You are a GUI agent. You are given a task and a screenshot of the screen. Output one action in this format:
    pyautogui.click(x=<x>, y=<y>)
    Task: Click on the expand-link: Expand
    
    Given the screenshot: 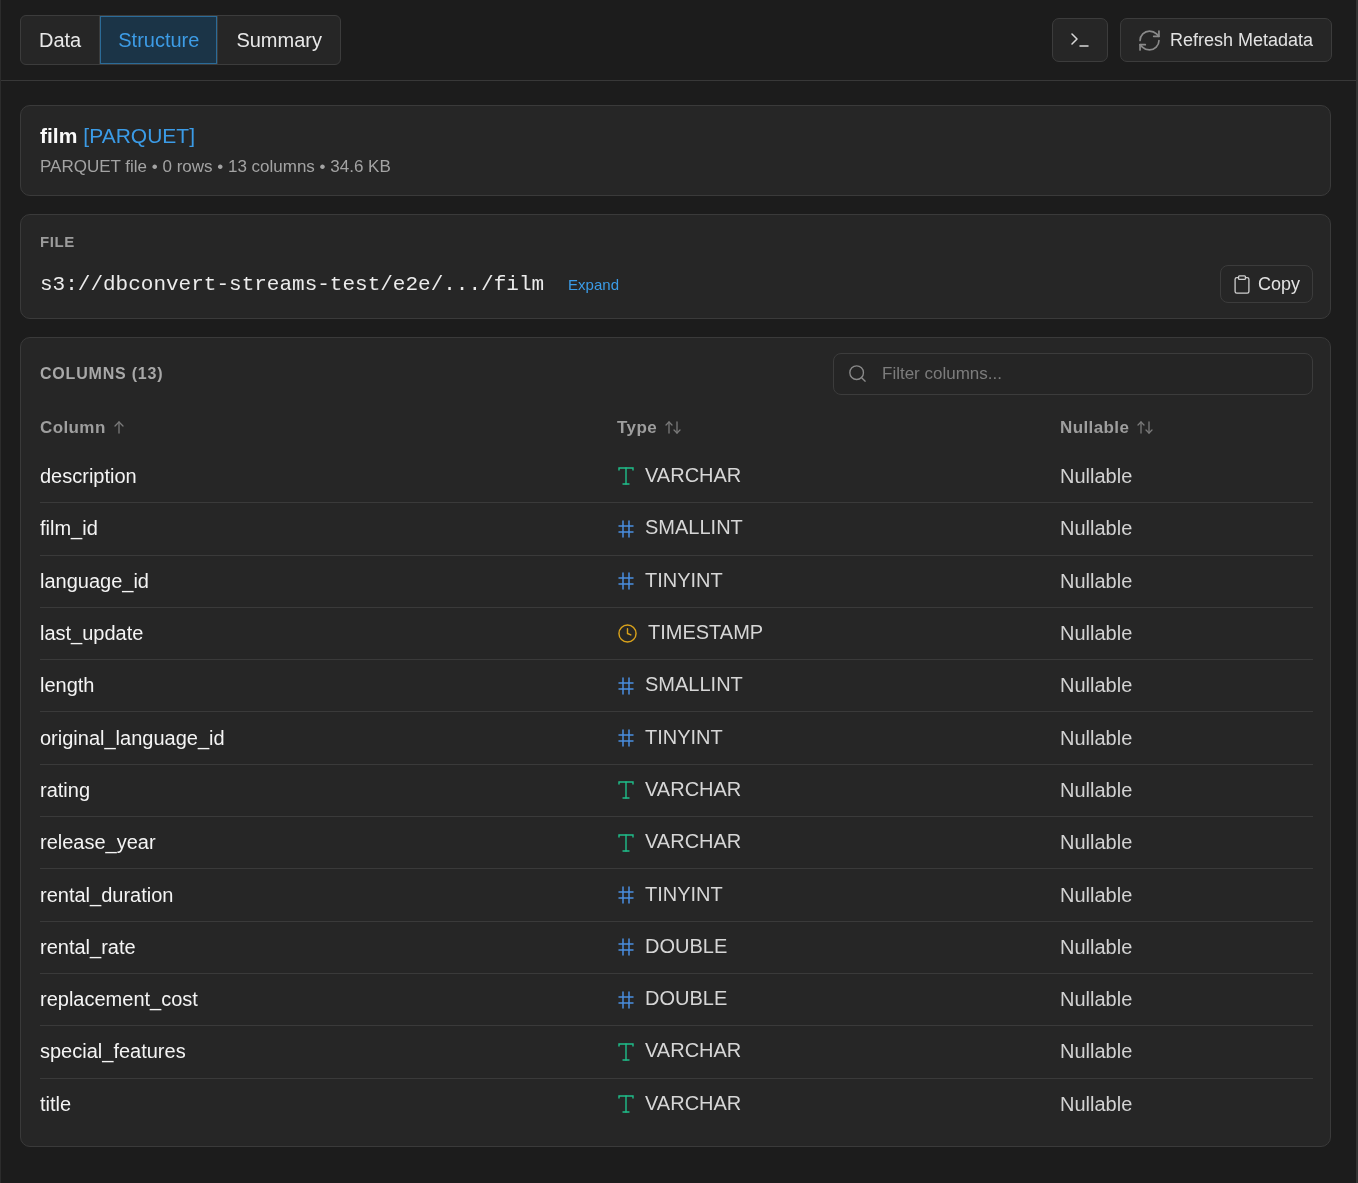 What is the action you would take?
    pyautogui.click(x=593, y=284)
    